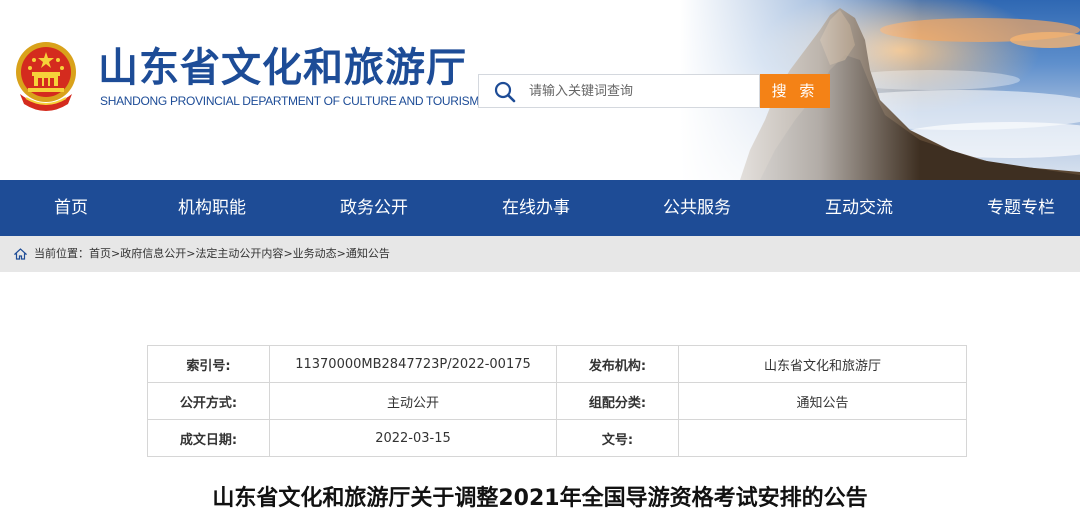 The height and width of the screenshot is (525, 1080). Describe the element at coordinates (617, 438) in the screenshot. I see `document-number-label: 文号:` at that location.